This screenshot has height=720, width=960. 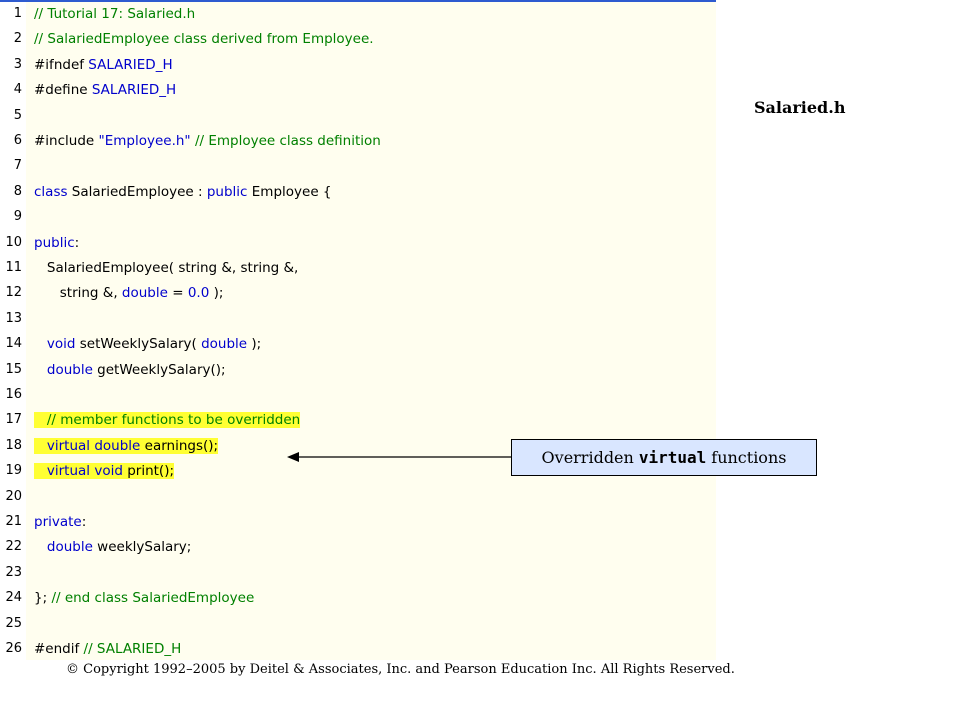 What do you see at coordinates (130, 64) in the screenshot?
I see `code-keyword: SALARIED_H` at bounding box center [130, 64].